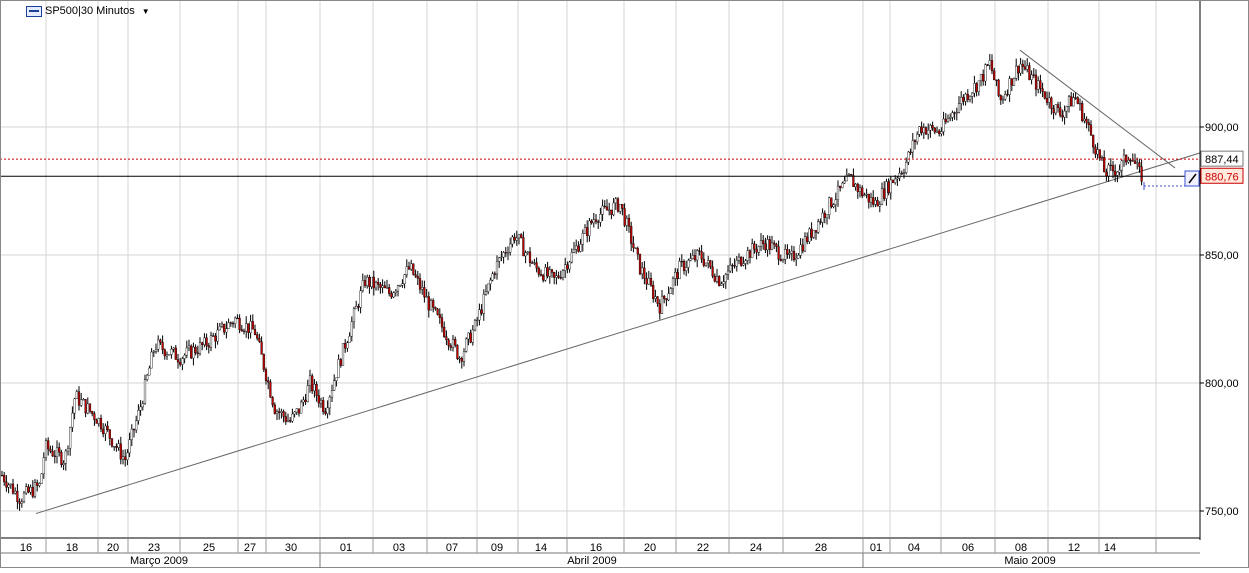 This screenshot has height=573, width=1249. What do you see at coordinates (1029, 561) in the screenshot?
I see `x-month-label: Maio 2009` at bounding box center [1029, 561].